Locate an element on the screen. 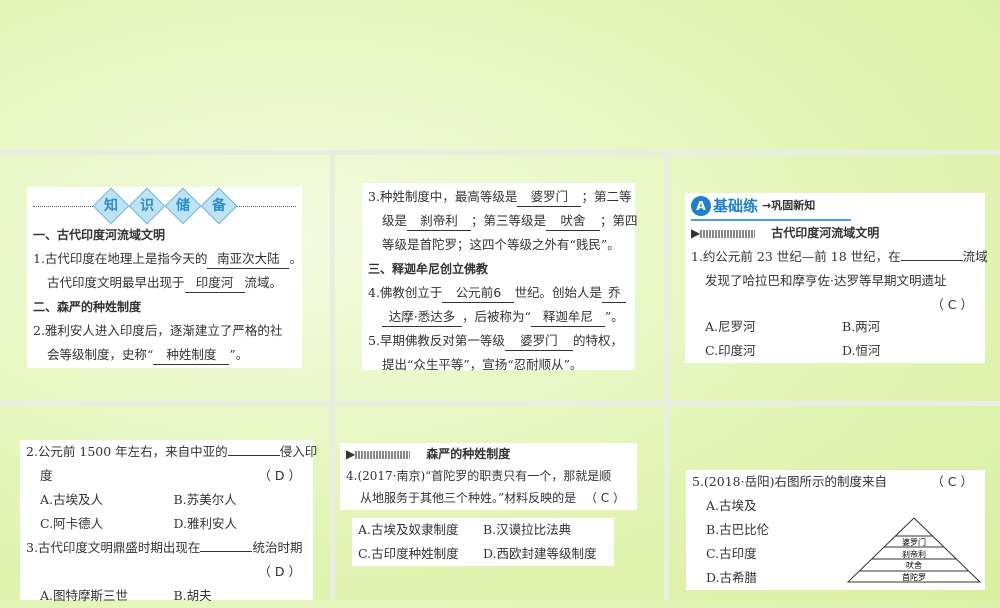 This screenshot has width=1000, height=608. option: B.胡夫 is located at coordinates (192, 595).